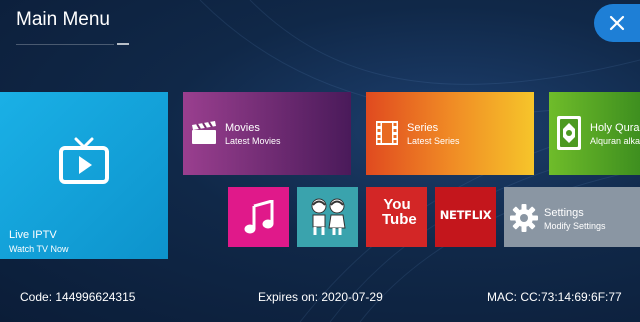 This screenshot has width=640, height=322. What do you see at coordinates (39, 249) in the screenshot?
I see `live-iptv-subtitle: Watch TV Now` at bounding box center [39, 249].